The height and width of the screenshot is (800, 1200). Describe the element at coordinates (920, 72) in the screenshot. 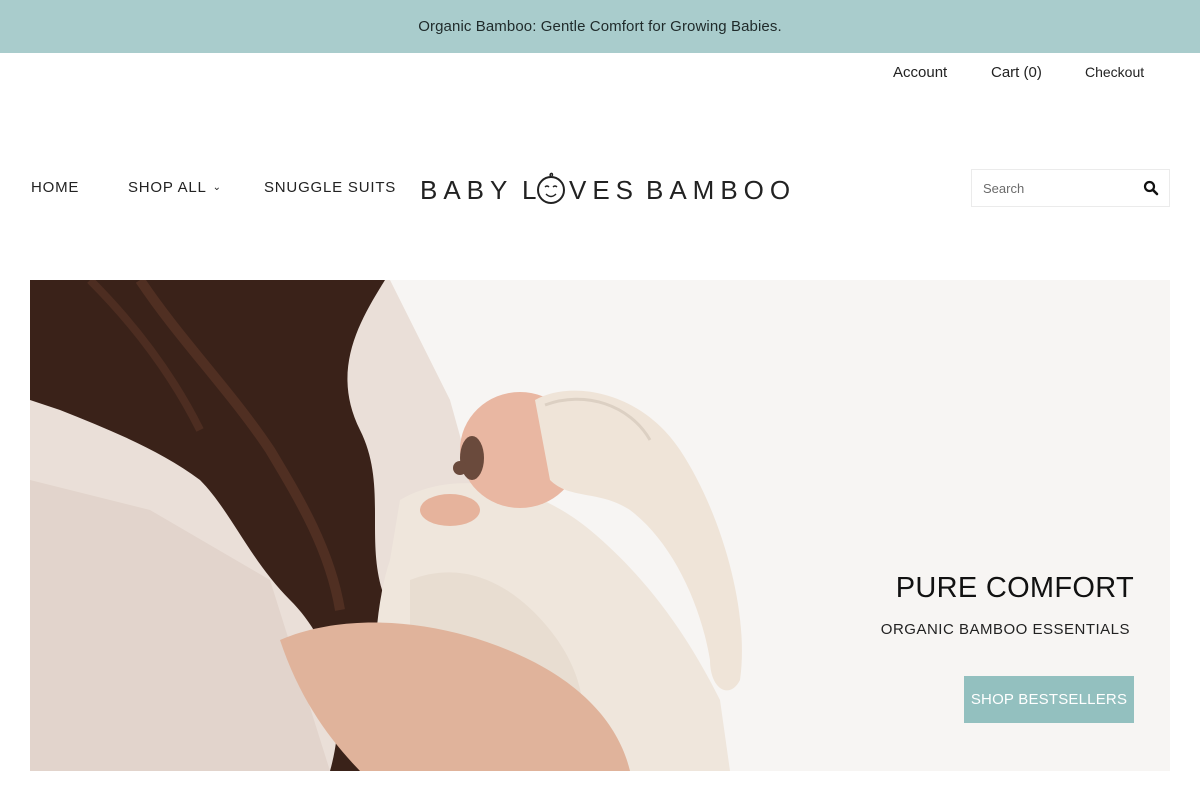

I see `account-link: Account` at that location.